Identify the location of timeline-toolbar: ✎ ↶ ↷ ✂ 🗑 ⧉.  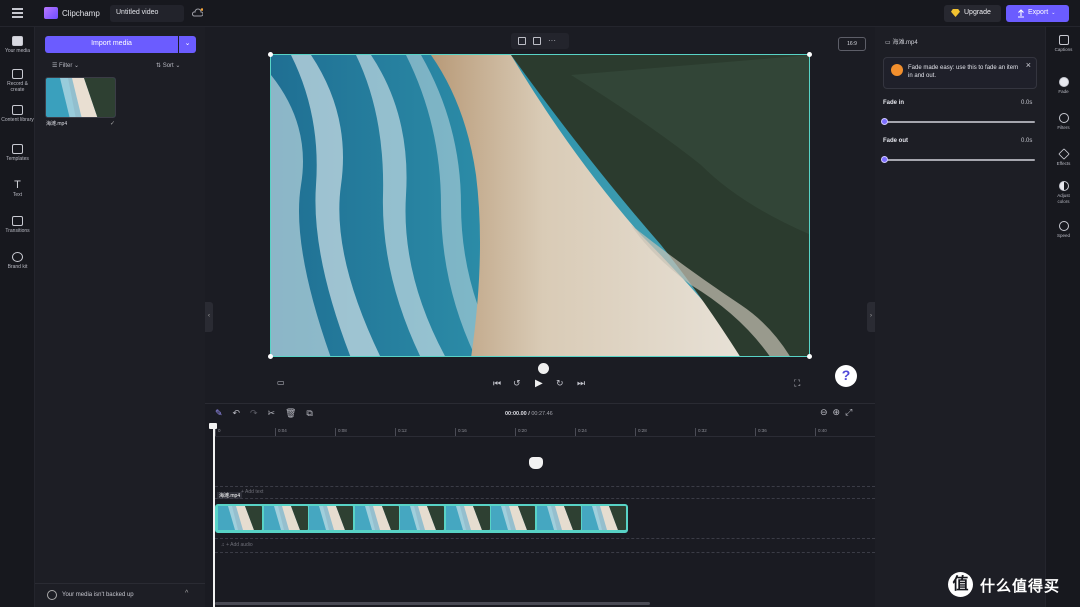
(268, 413).